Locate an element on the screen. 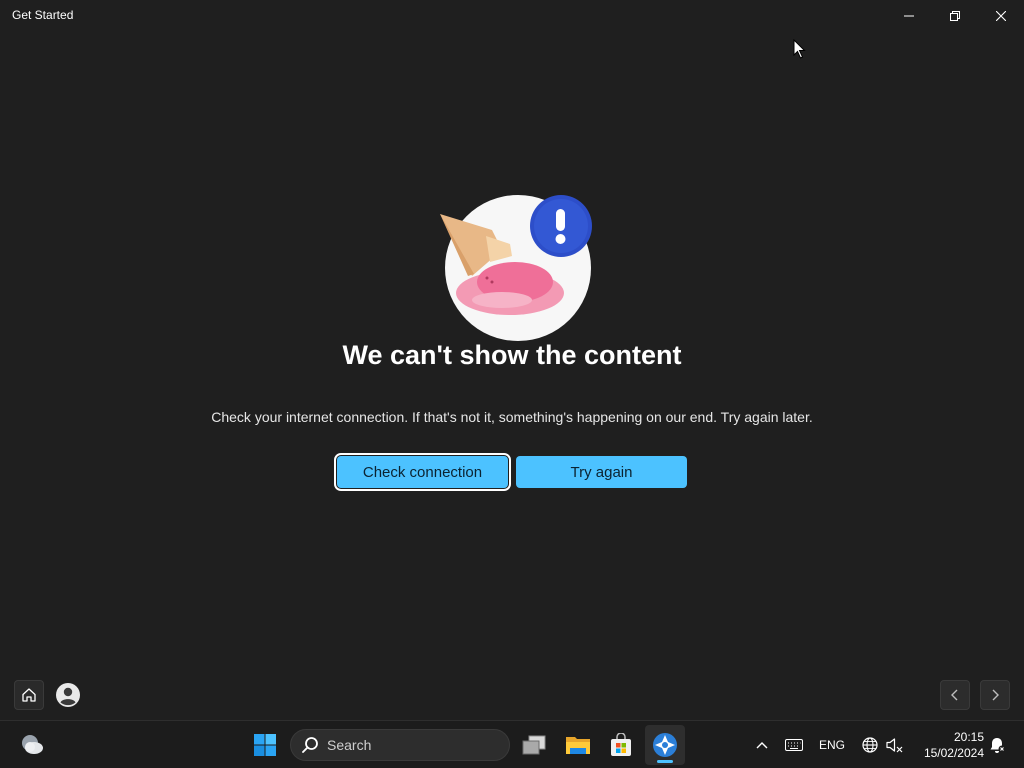 The width and height of the screenshot is (1024, 768). forward-button is located at coordinates (995, 695).